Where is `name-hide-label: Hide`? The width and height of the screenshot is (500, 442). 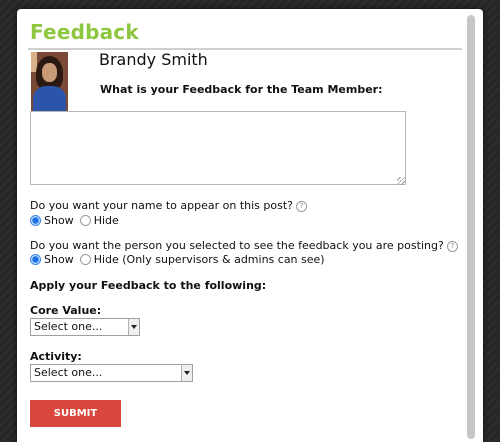 name-hide-label: Hide is located at coordinates (106, 220).